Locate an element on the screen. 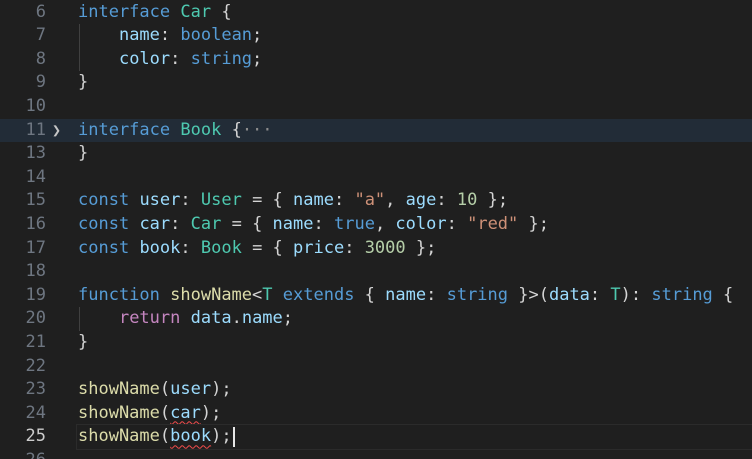 The image size is (752, 459). code-content-area: interface Car { is located at coordinates (414, 13).